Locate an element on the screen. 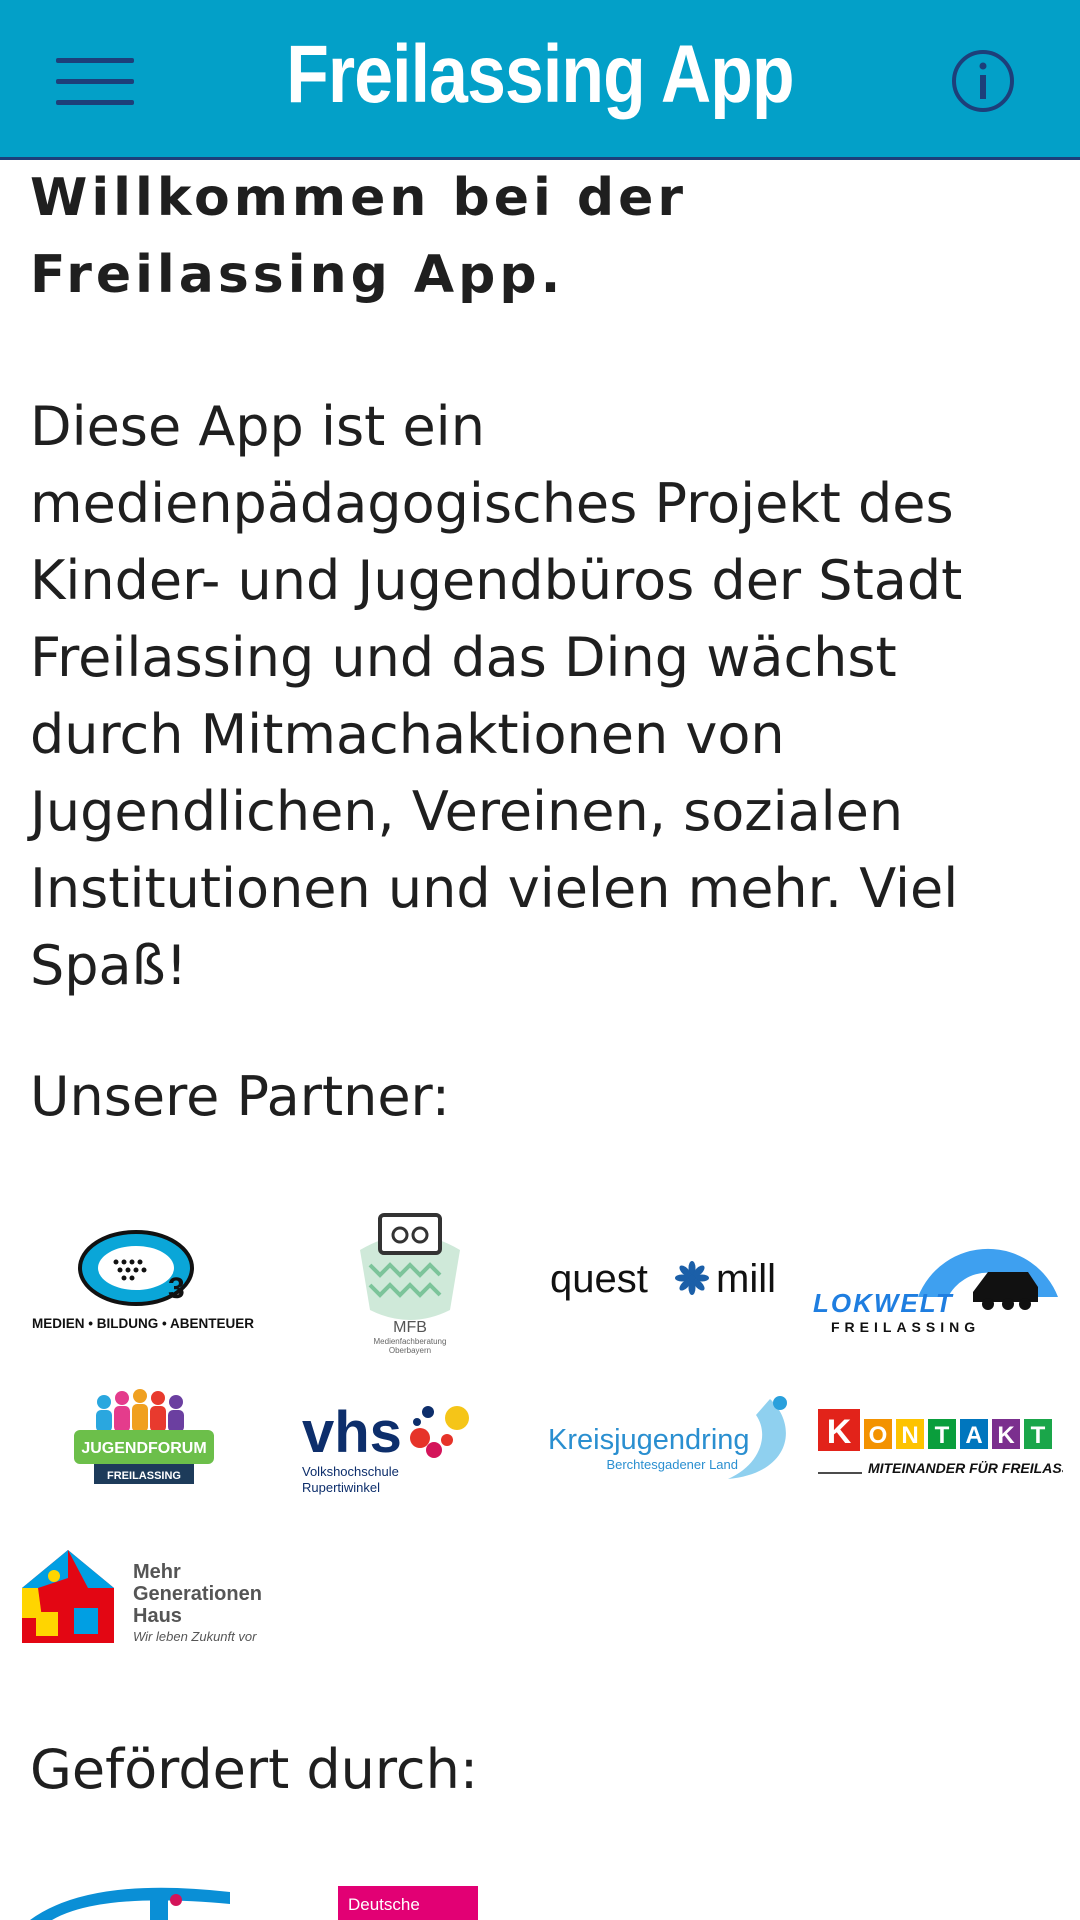  svg-text: Volkshochschule is located at coordinates (350, 1471).